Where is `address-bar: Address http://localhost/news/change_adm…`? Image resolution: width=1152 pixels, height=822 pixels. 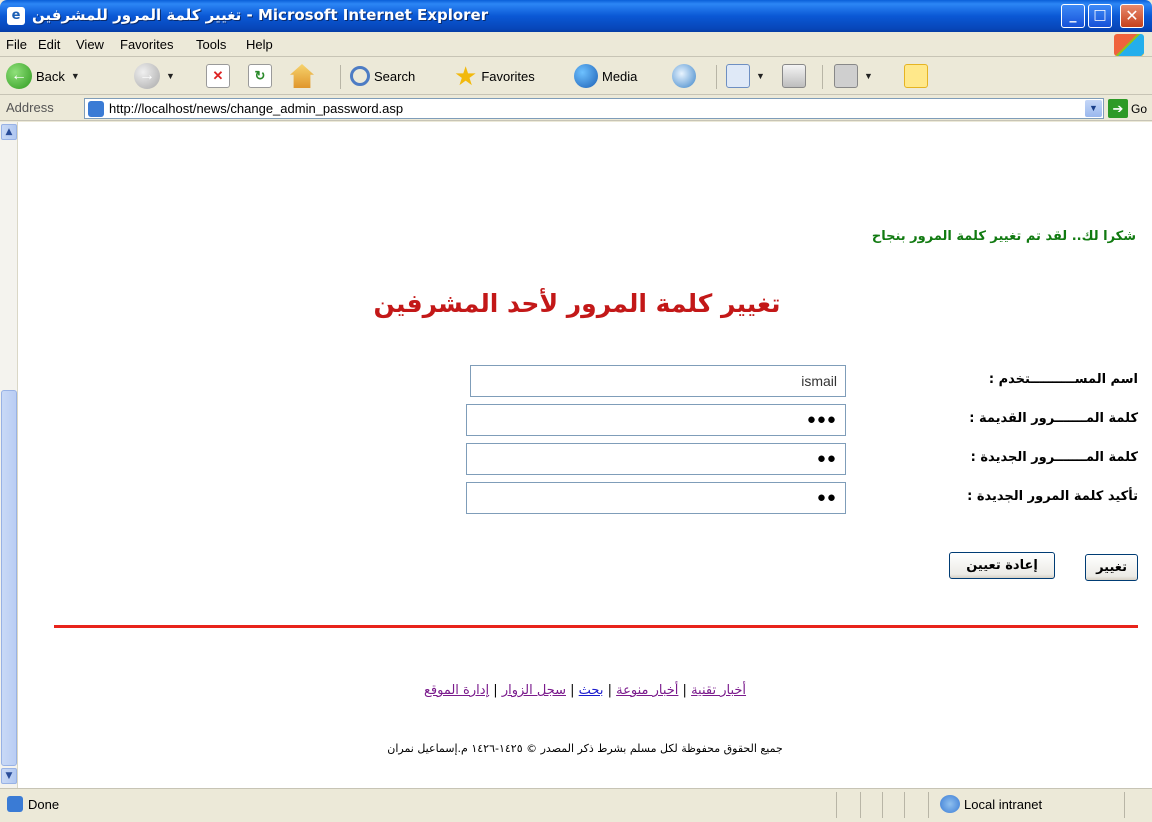 address-bar: Address http://localhost/news/change_adm… is located at coordinates (576, 108).